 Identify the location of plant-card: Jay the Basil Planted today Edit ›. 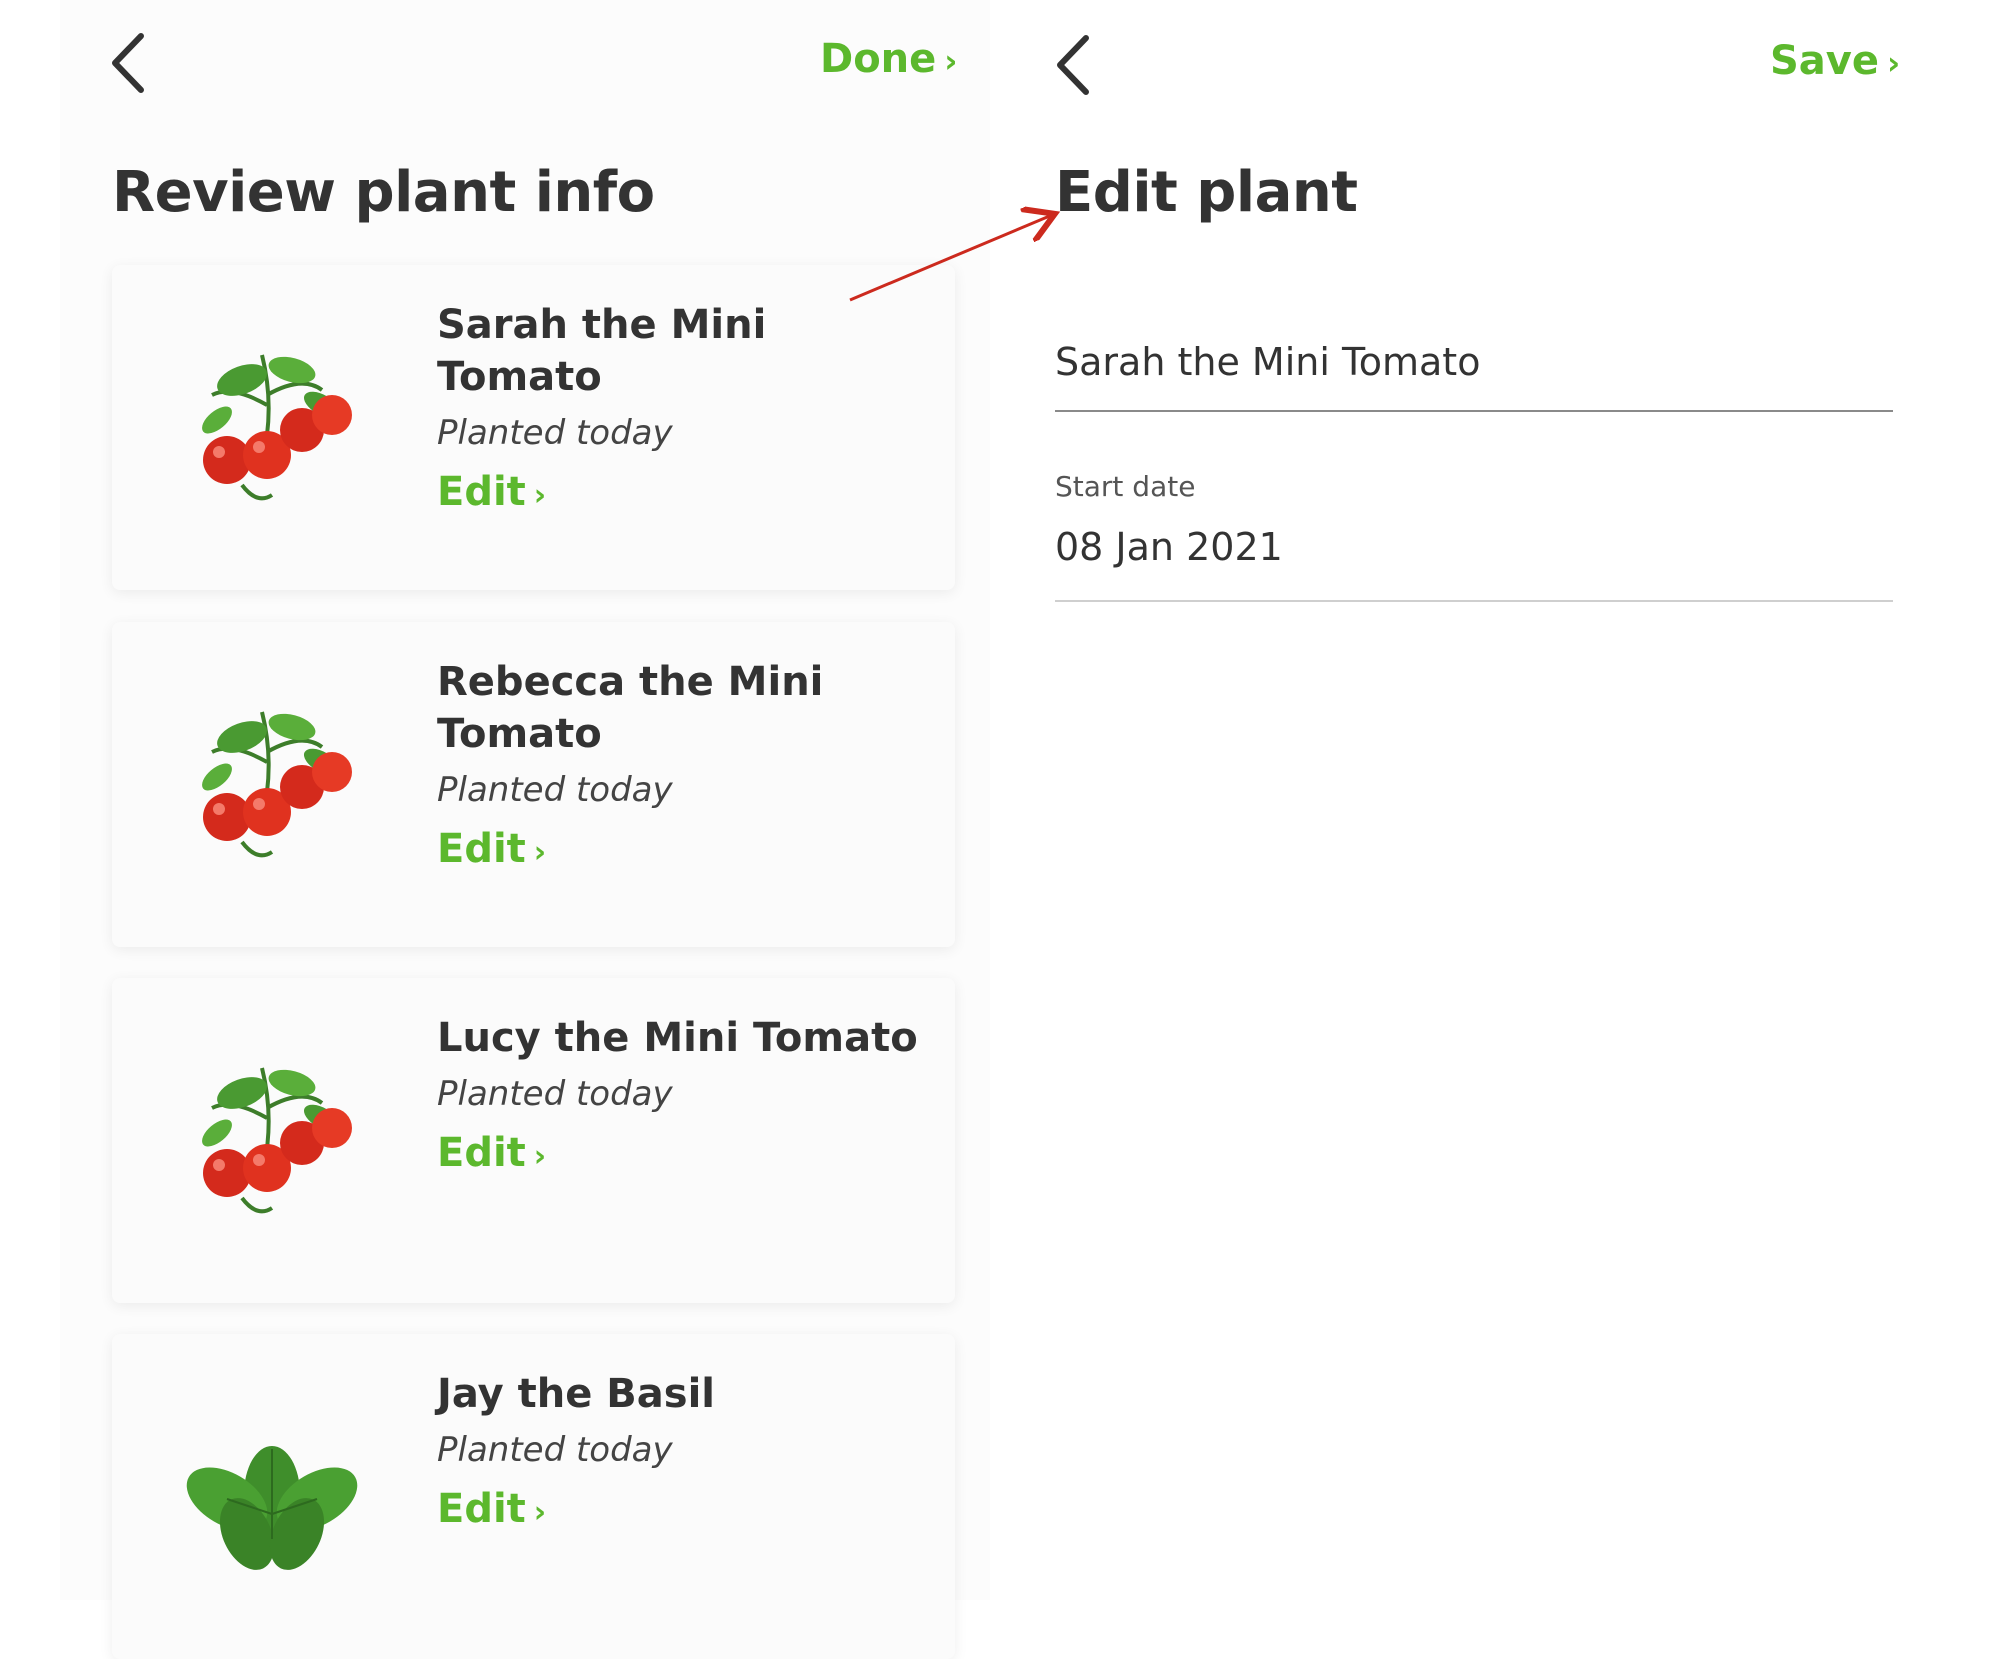
(533, 1496).